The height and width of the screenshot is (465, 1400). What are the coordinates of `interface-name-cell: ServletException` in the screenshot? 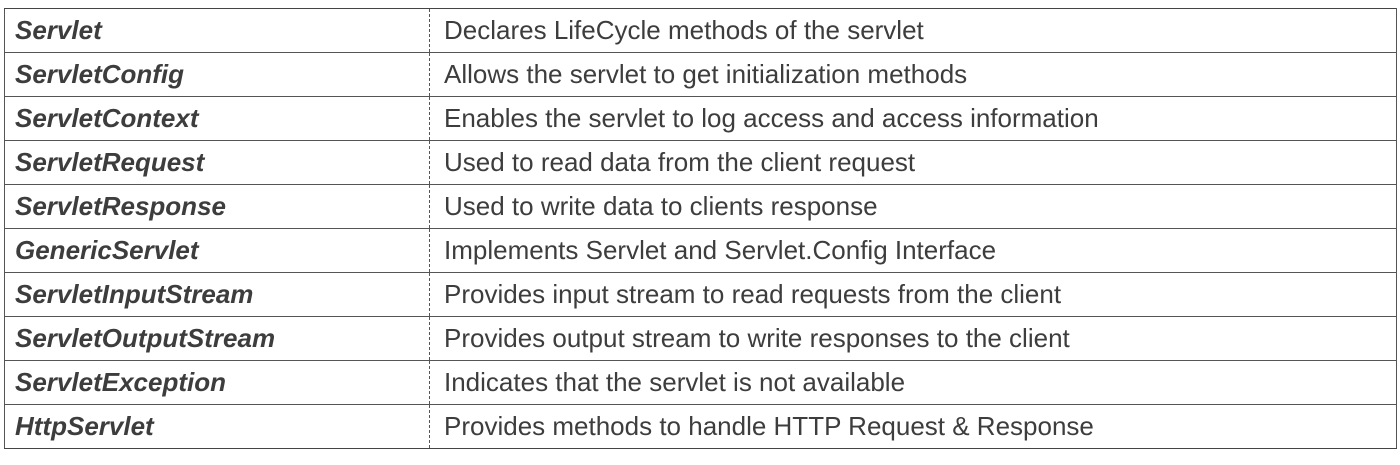 It's located at (217, 382).